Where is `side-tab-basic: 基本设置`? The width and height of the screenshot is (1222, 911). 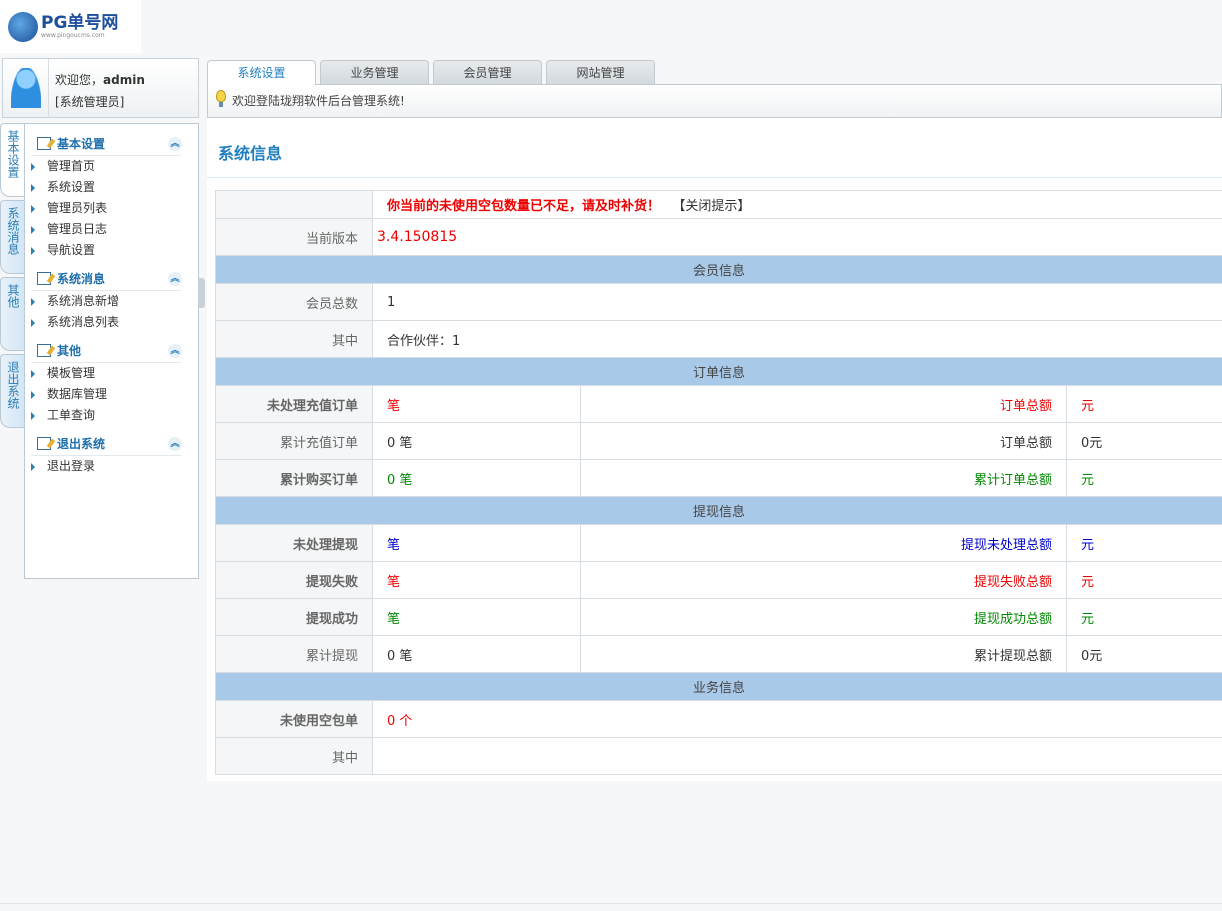 side-tab-basic: 基本设置 is located at coordinates (12, 160).